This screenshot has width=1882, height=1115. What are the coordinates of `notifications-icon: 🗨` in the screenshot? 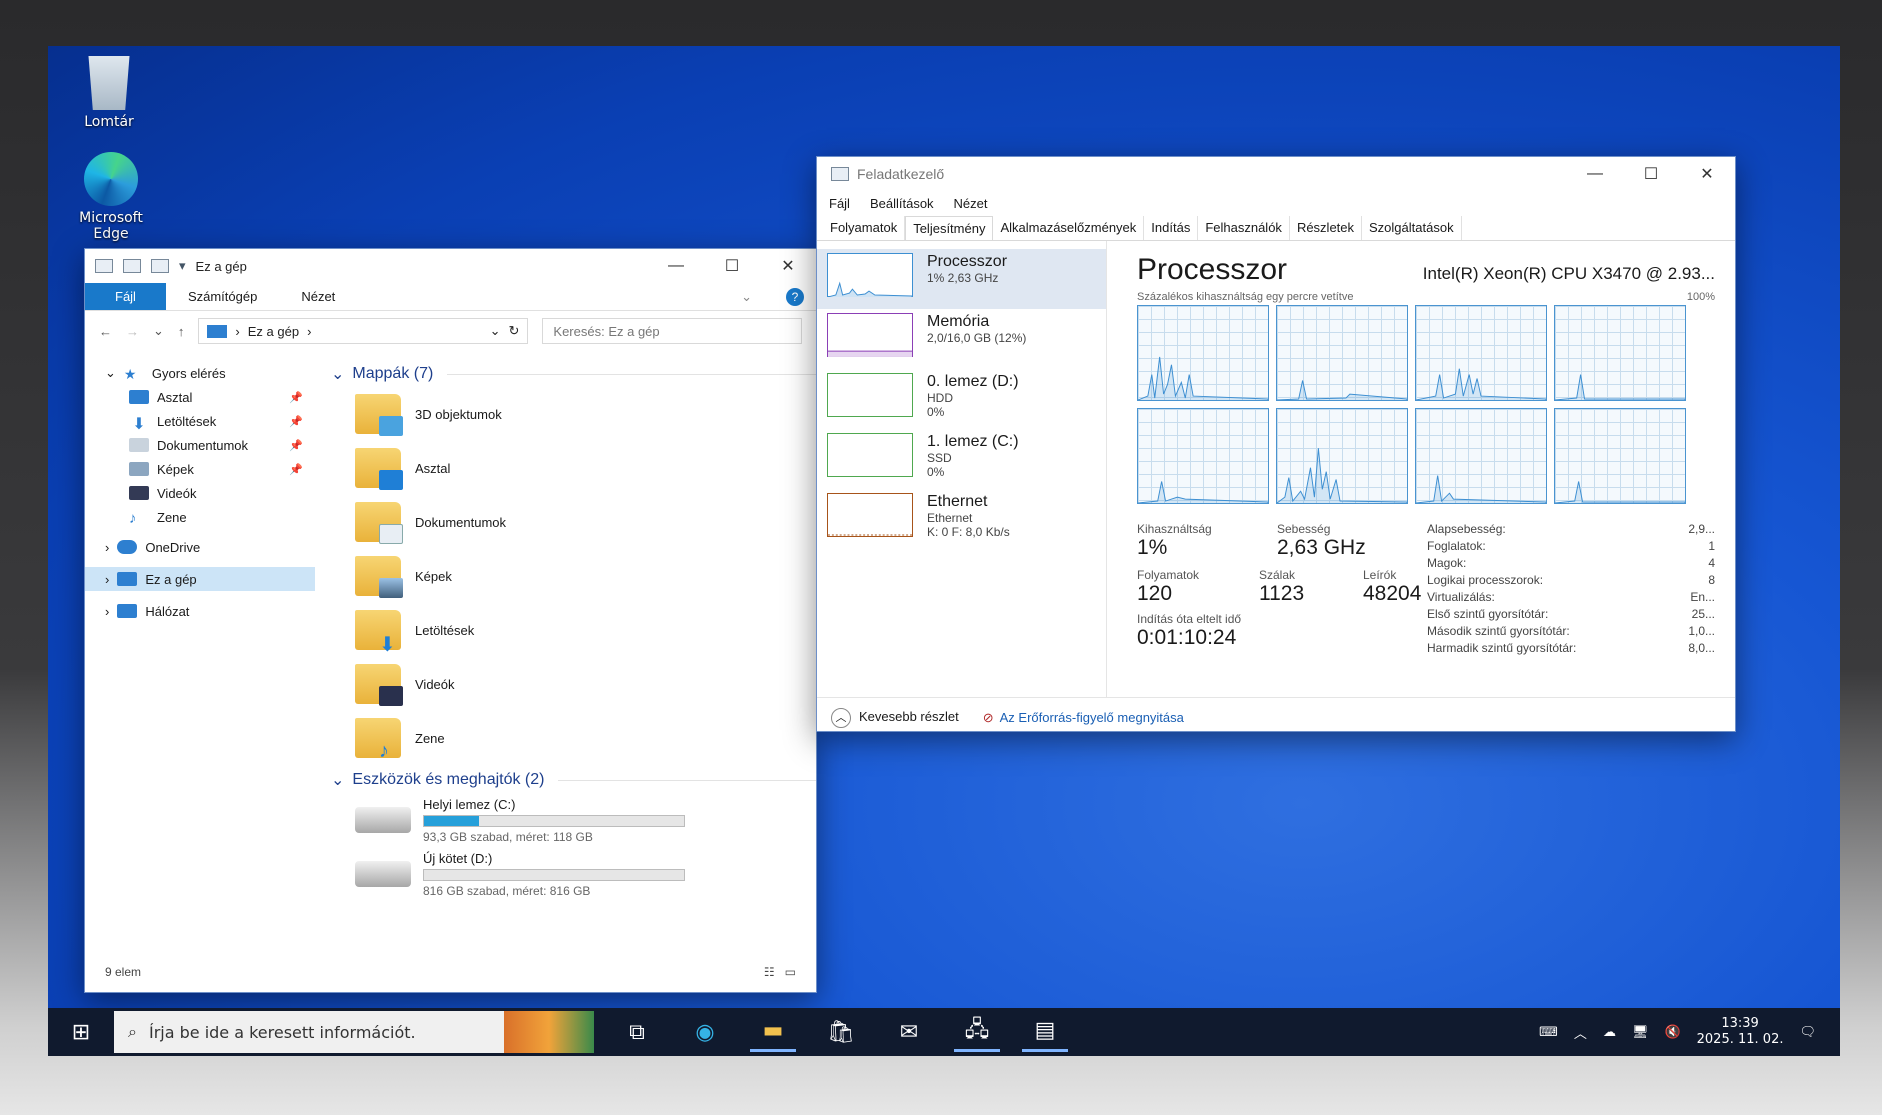 It's located at (1807, 1032).